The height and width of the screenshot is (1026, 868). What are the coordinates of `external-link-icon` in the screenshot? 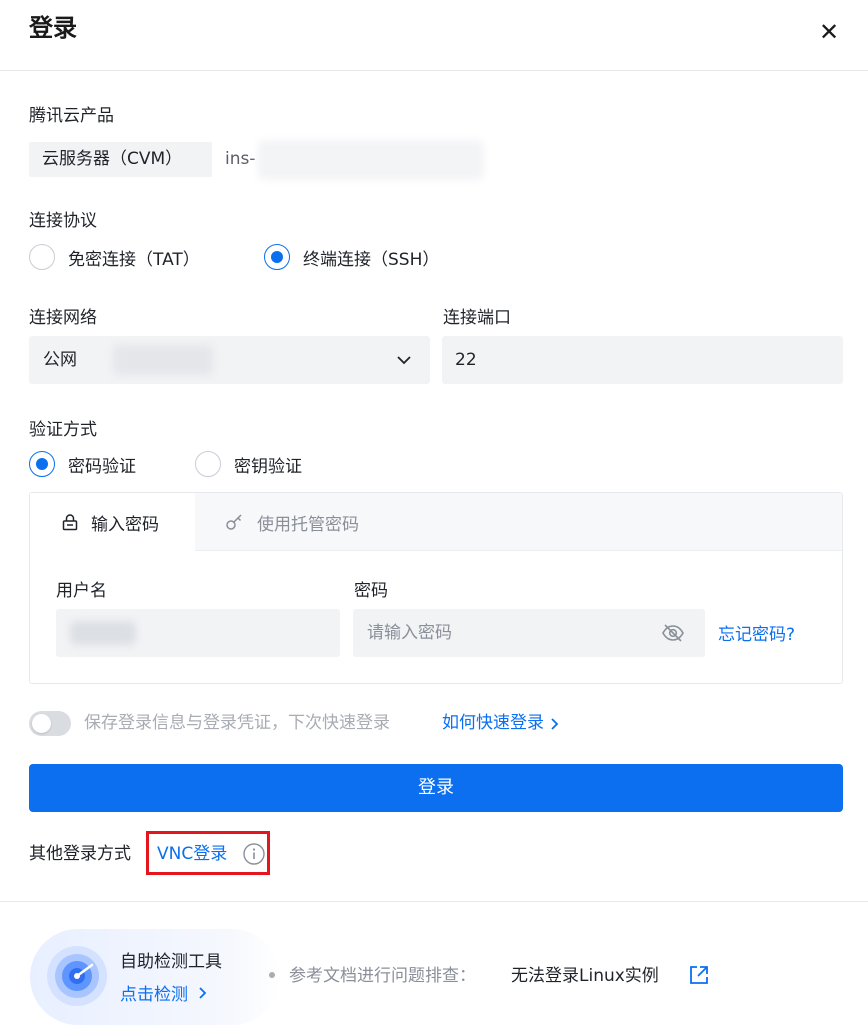 It's located at (699, 975).